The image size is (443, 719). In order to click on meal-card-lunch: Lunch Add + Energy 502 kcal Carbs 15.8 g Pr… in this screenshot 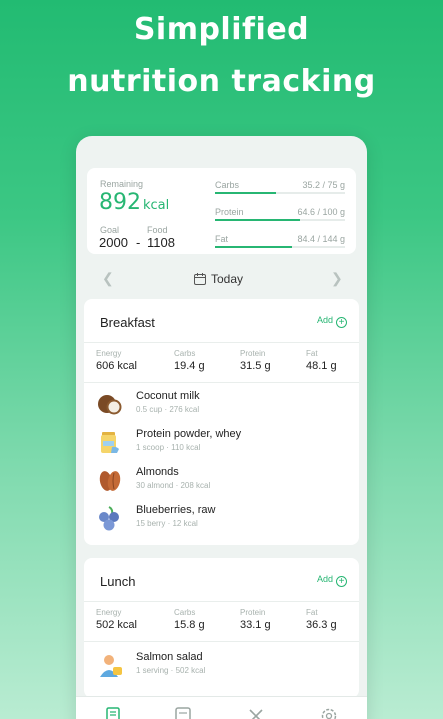, I will do `click(221, 628)`.